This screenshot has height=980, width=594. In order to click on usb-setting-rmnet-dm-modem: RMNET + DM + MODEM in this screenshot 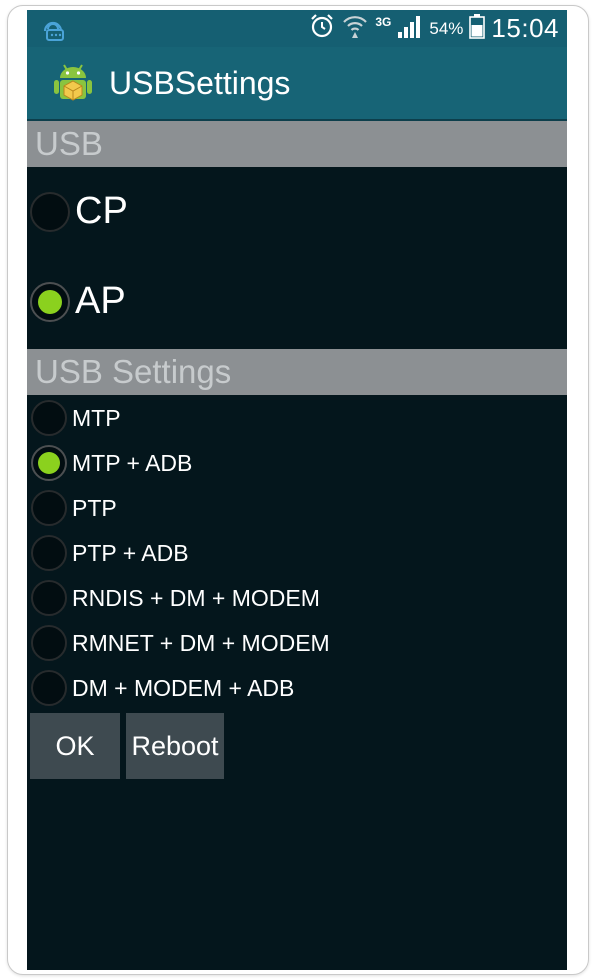, I will do `click(299, 643)`.